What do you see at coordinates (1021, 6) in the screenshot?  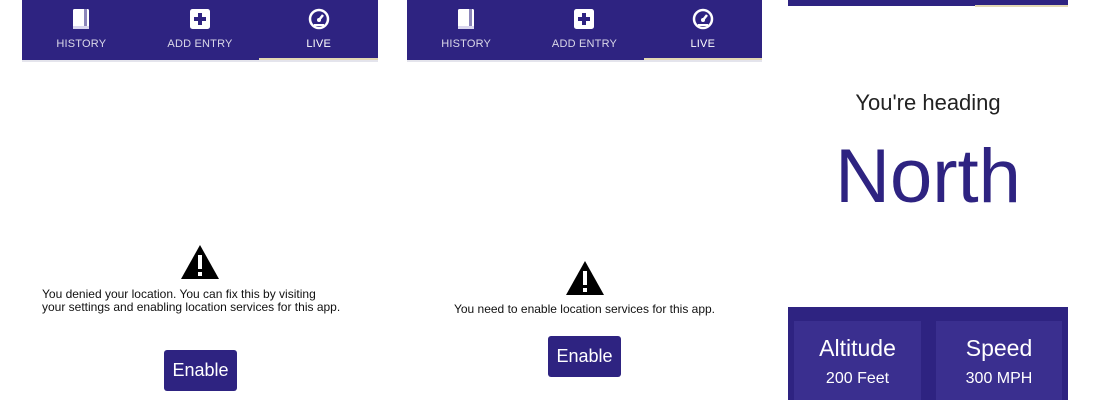 I see `active-tab-indicator` at bounding box center [1021, 6].